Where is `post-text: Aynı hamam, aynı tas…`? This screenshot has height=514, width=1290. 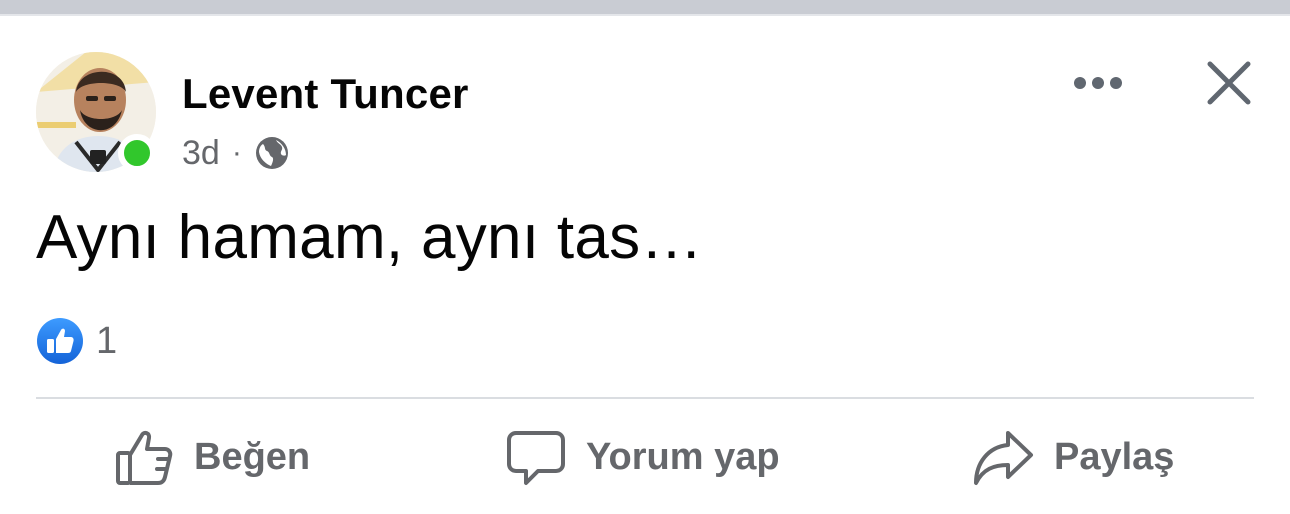 post-text: Aynı hamam, aynı tas… is located at coordinates (369, 237).